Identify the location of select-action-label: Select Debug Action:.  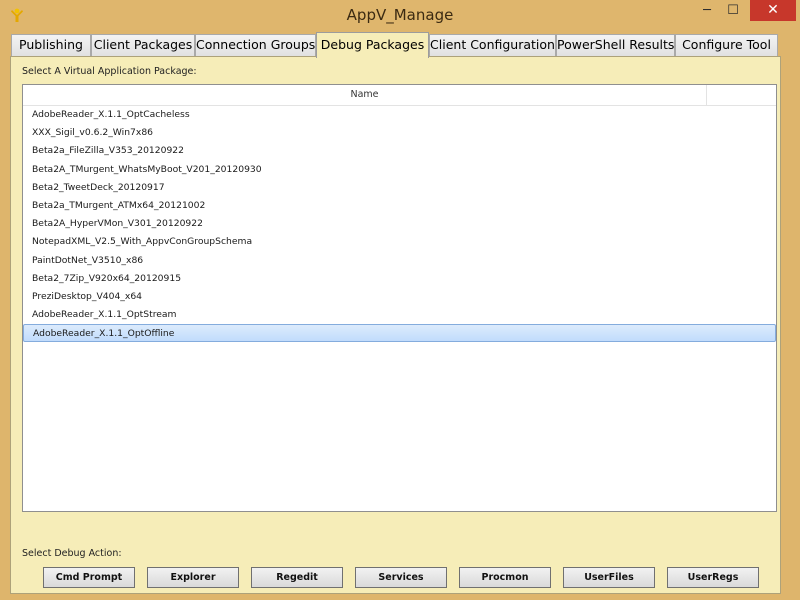
(72, 553).